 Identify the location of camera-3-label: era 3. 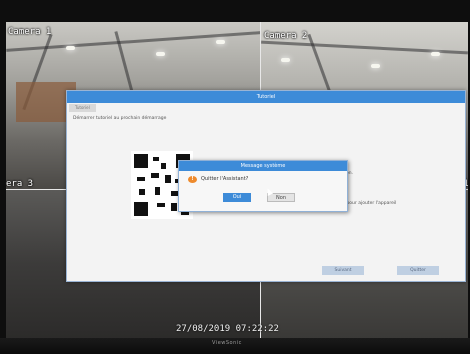
(20, 184).